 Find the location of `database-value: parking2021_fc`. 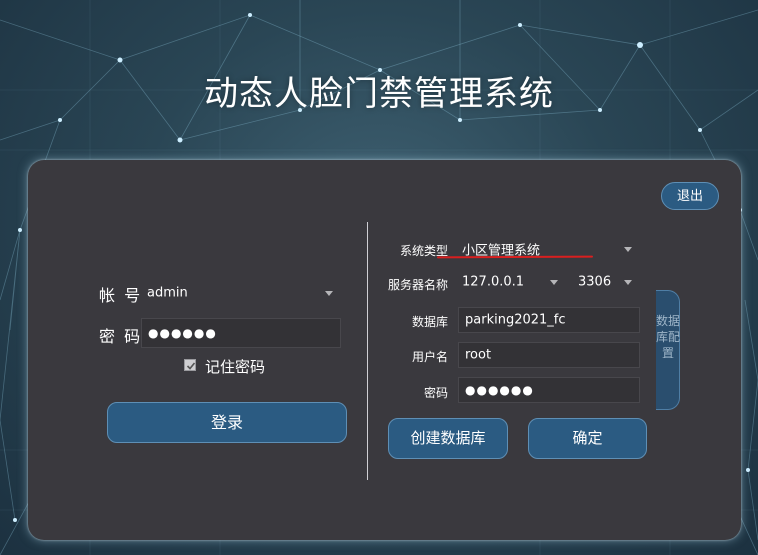

database-value: parking2021_fc is located at coordinates (515, 320).